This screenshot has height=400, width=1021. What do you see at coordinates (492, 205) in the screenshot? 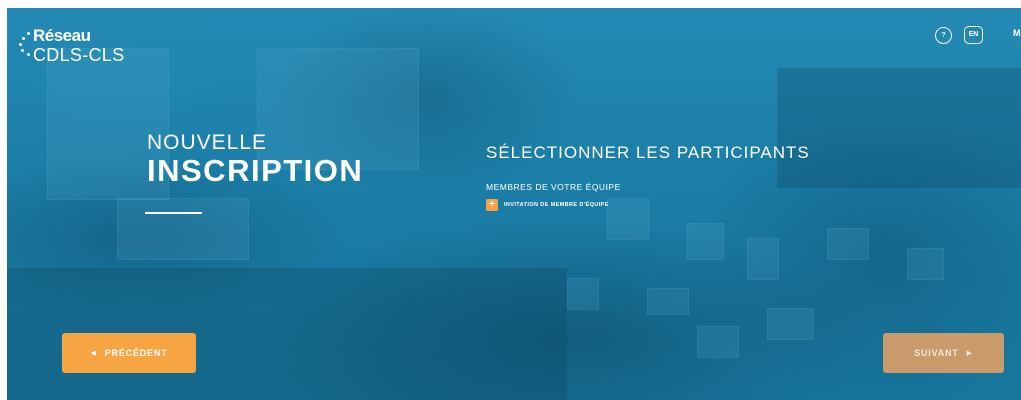
I see `plus-icon: +` at bounding box center [492, 205].